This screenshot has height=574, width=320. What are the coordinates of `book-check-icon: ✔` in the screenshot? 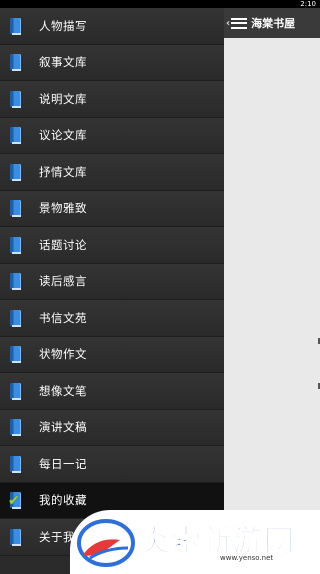 It's located at (14, 501).